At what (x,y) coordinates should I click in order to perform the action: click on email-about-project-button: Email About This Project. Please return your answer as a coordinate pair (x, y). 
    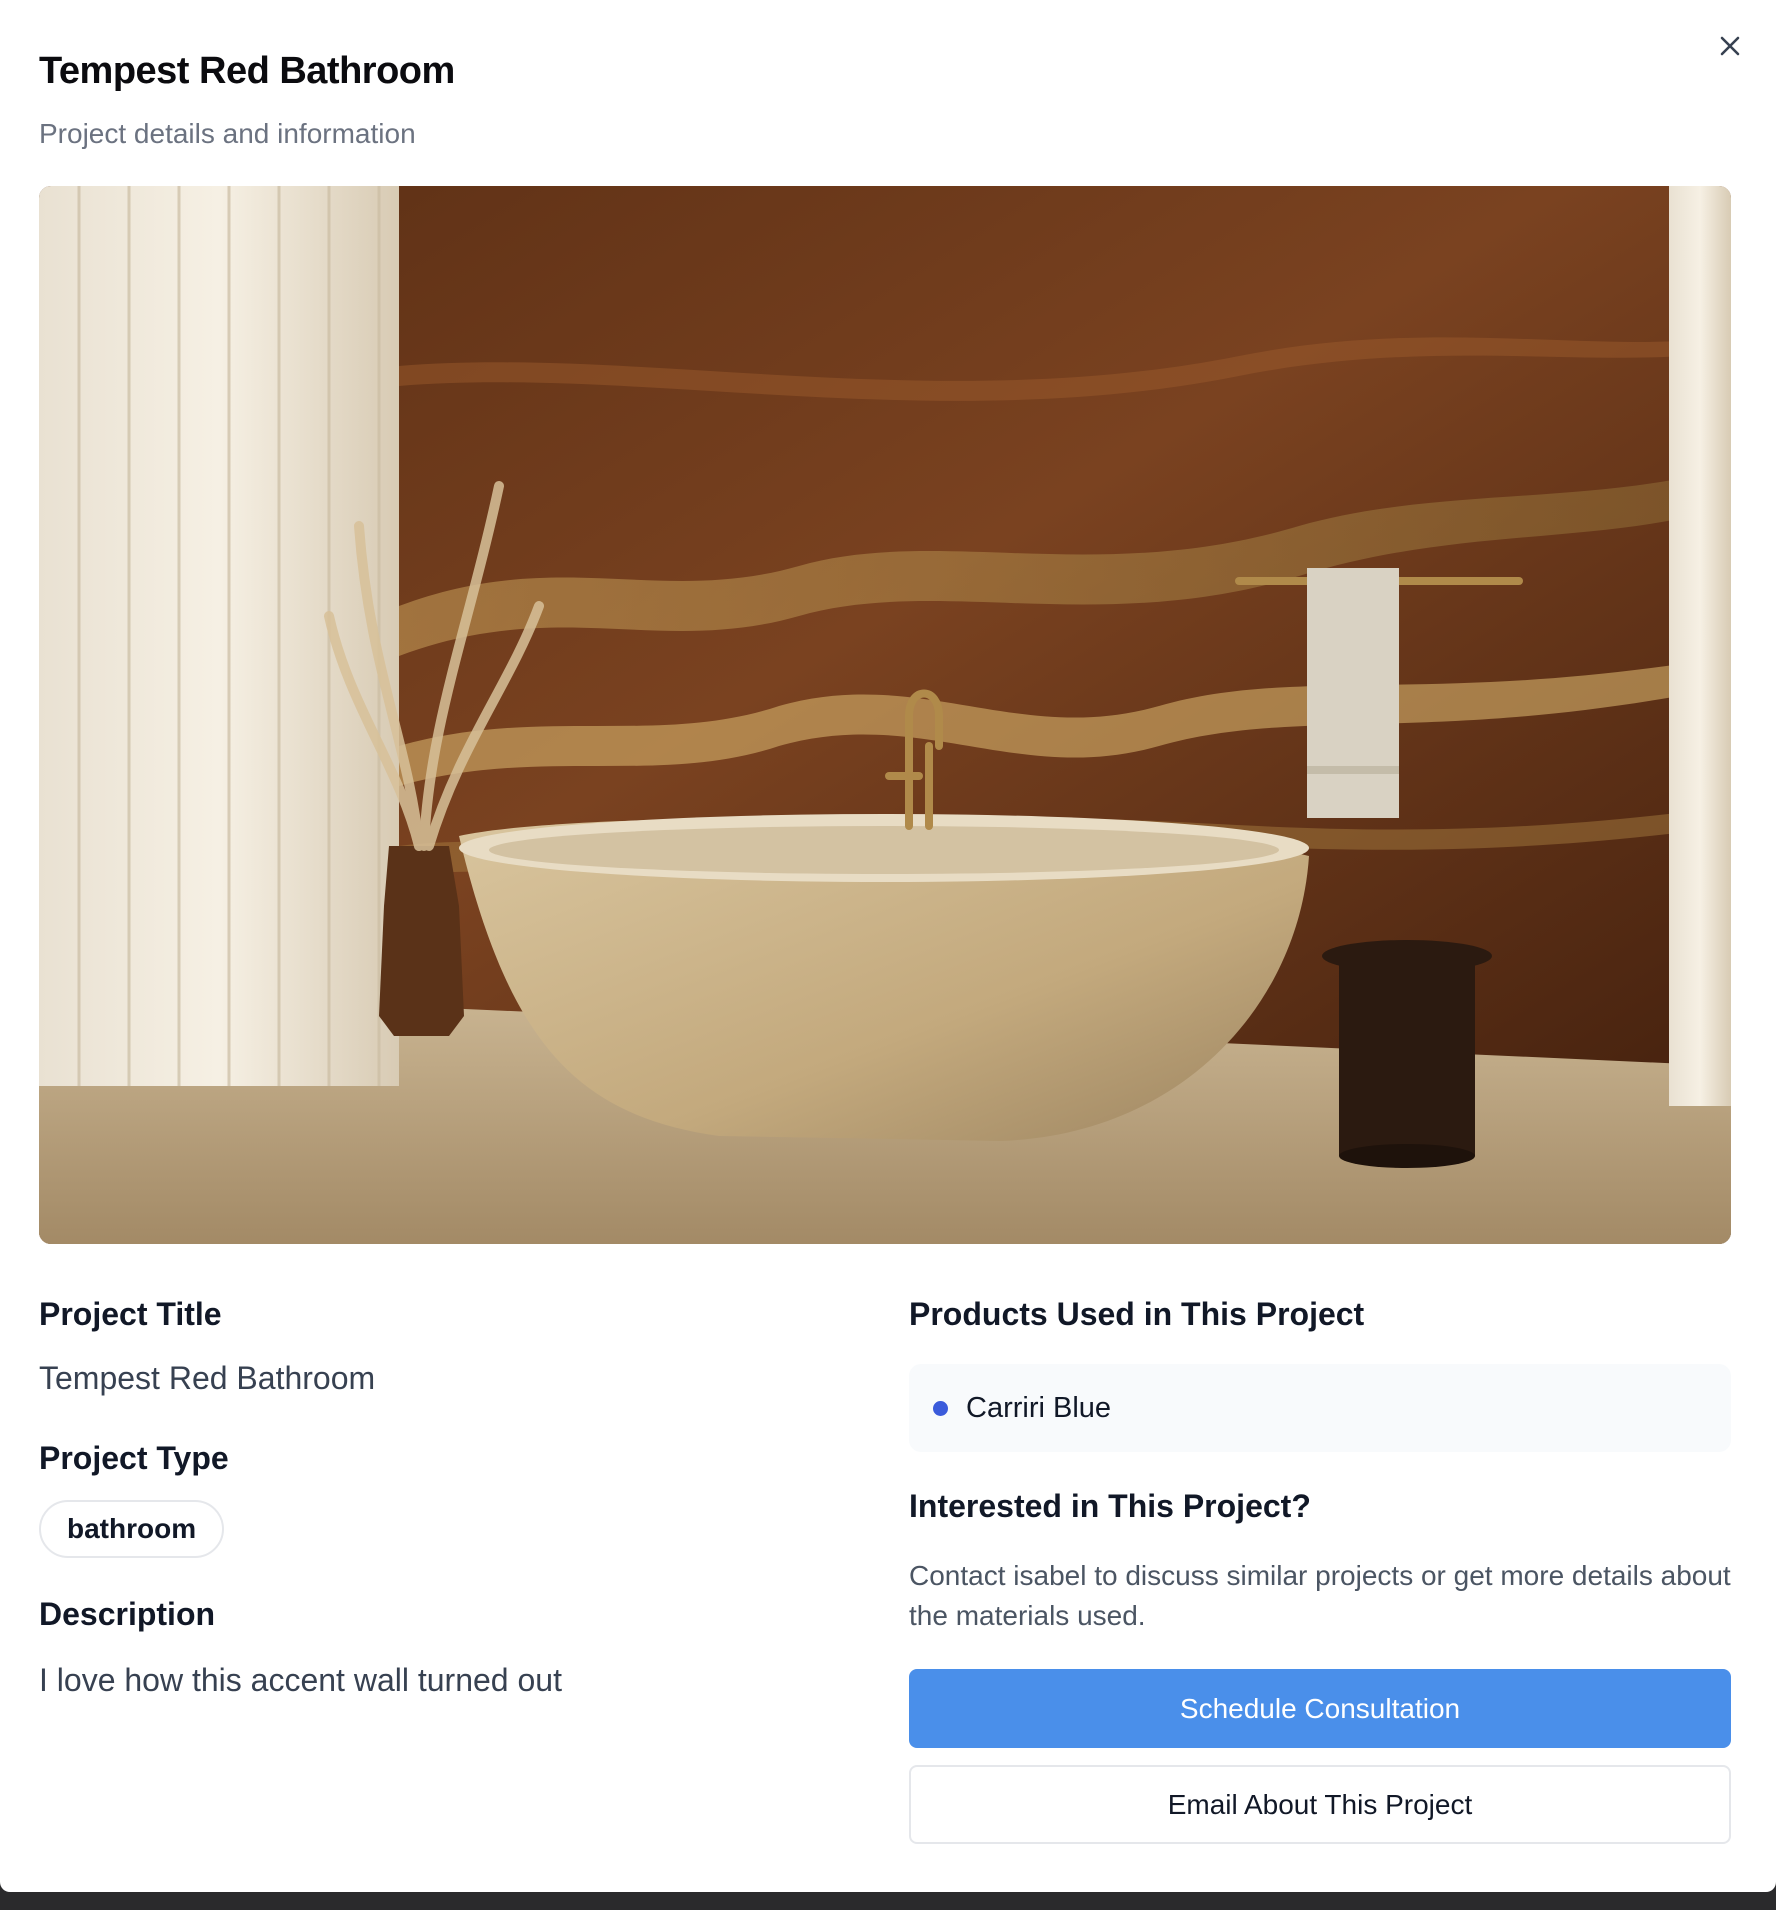
    Looking at the image, I should click on (1320, 1804).